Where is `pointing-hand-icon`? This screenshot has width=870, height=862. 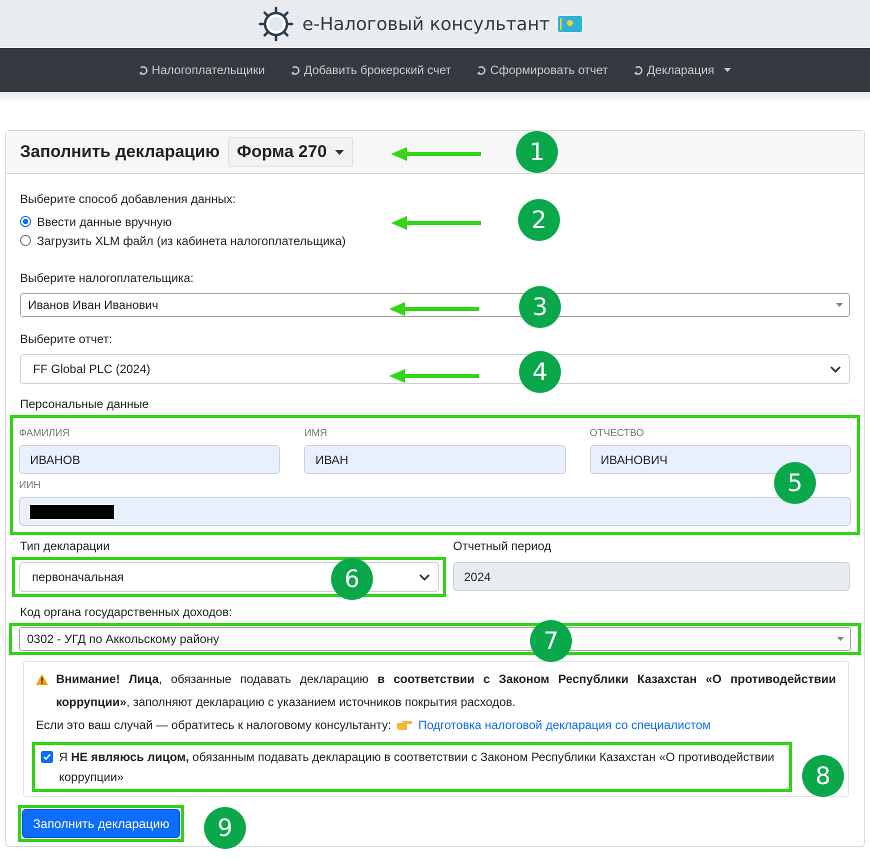
pointing-hand-icon is located at coordinates (404, 725).